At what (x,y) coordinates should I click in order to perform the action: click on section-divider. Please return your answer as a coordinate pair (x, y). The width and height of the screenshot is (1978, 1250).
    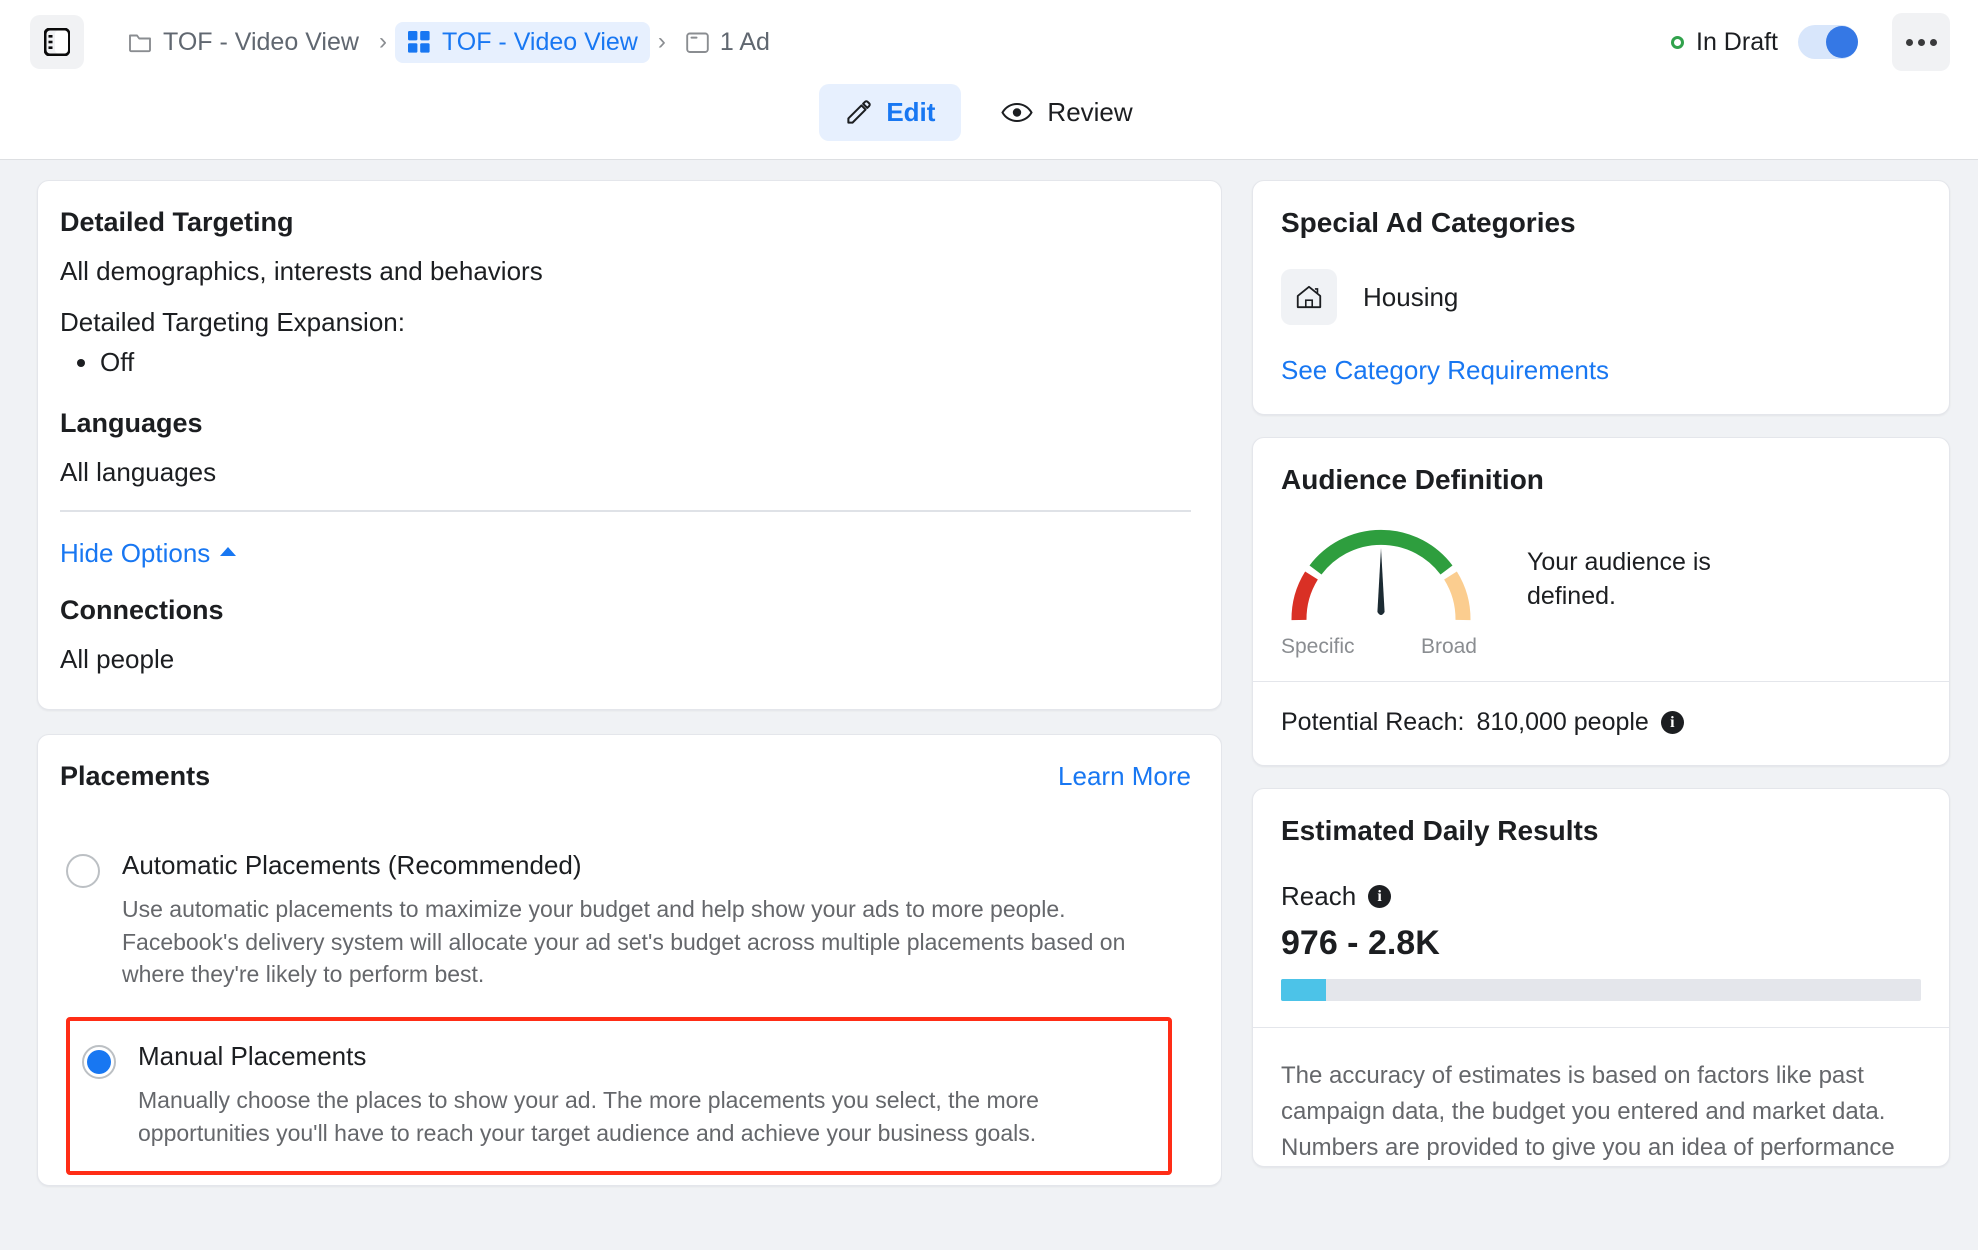
    Looking at the image, I should click on (625, 510).